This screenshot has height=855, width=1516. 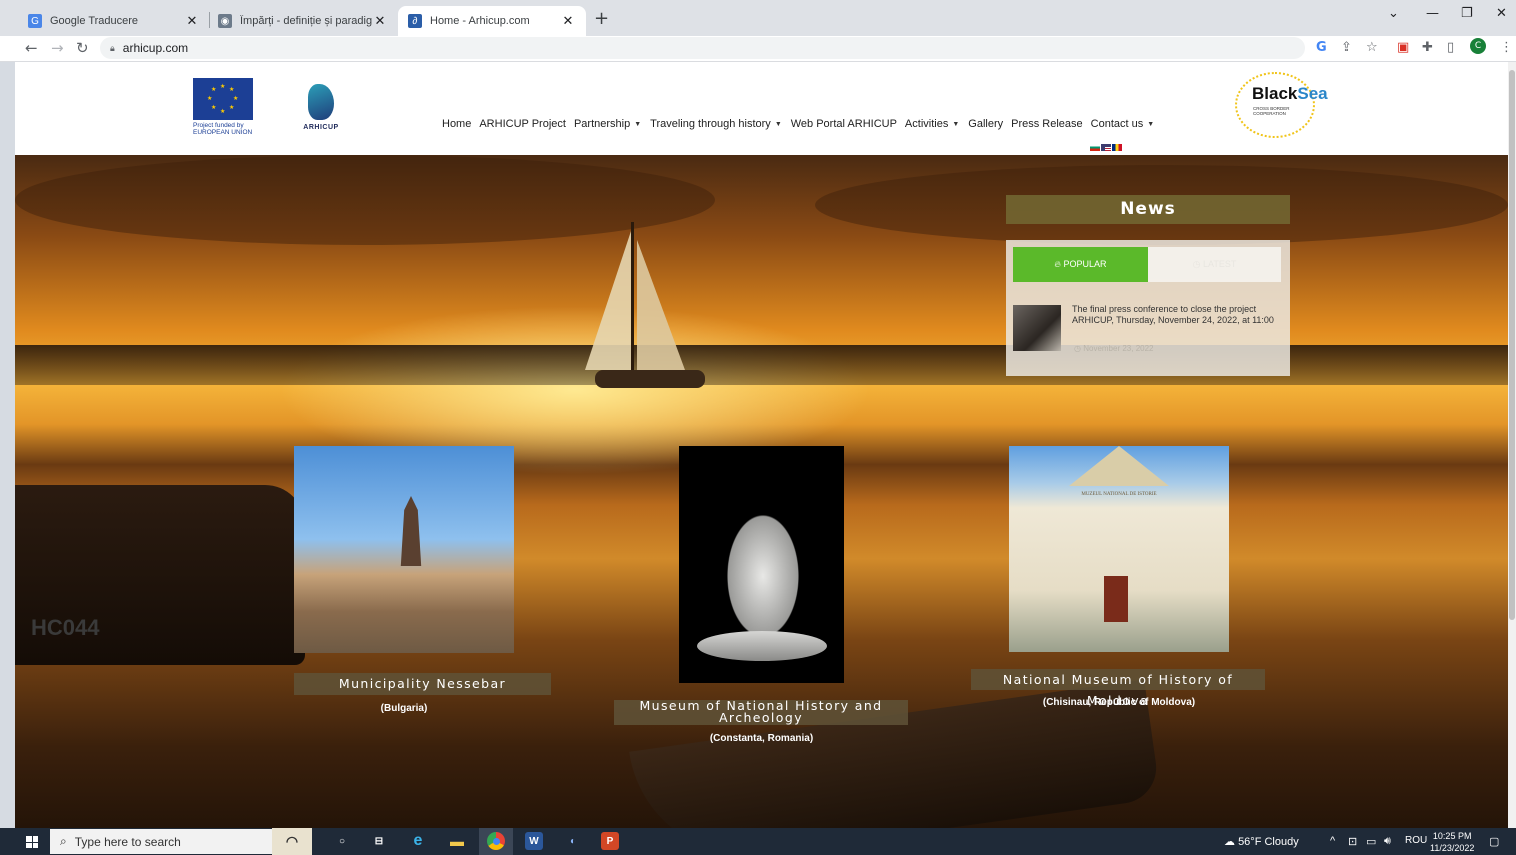 I want to click on powerpoint-icon: P, so click(x=610, y=841).